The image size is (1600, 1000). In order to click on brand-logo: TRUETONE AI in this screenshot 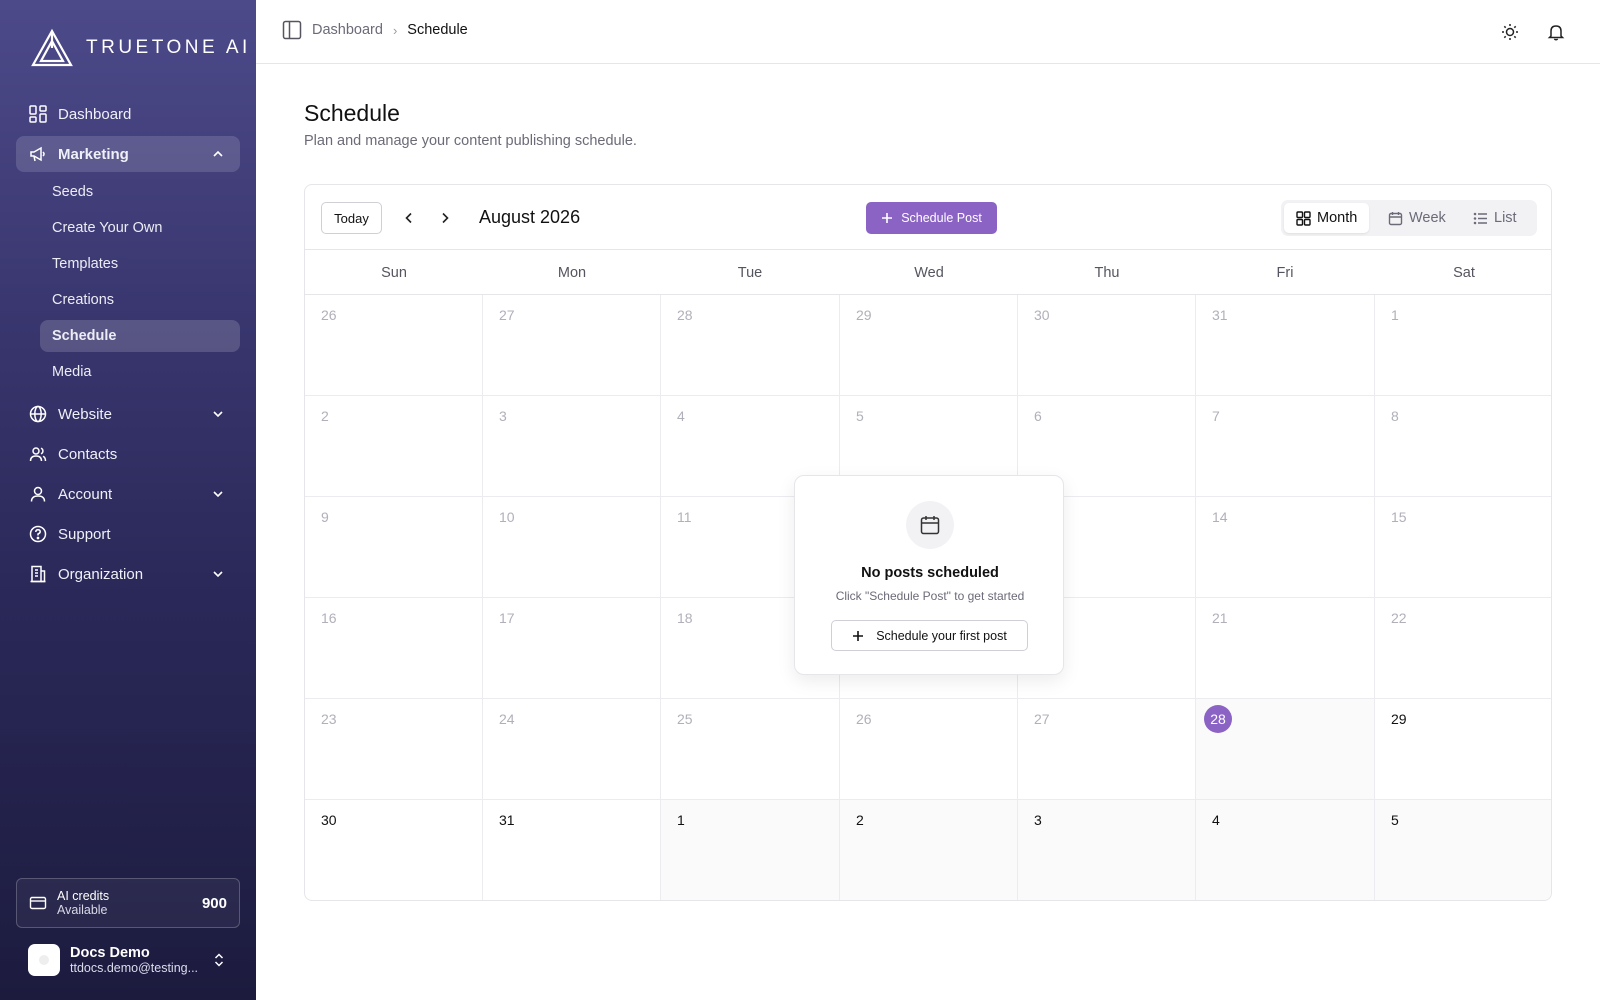, I will do `click(140, 48)`.